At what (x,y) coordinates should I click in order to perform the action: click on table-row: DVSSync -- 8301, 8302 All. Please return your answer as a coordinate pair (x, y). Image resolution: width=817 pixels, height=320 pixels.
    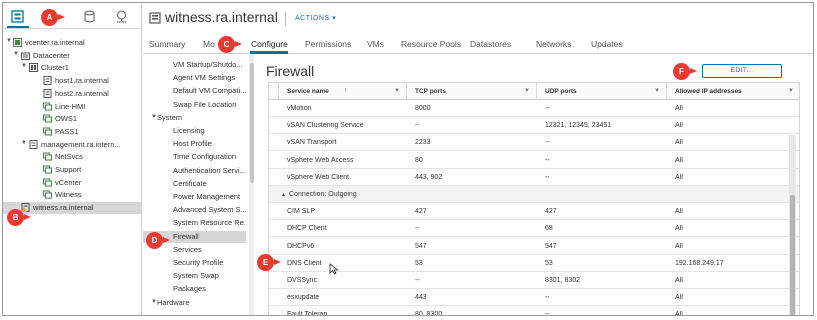
    Looking at the image, I should click on (534, 280).